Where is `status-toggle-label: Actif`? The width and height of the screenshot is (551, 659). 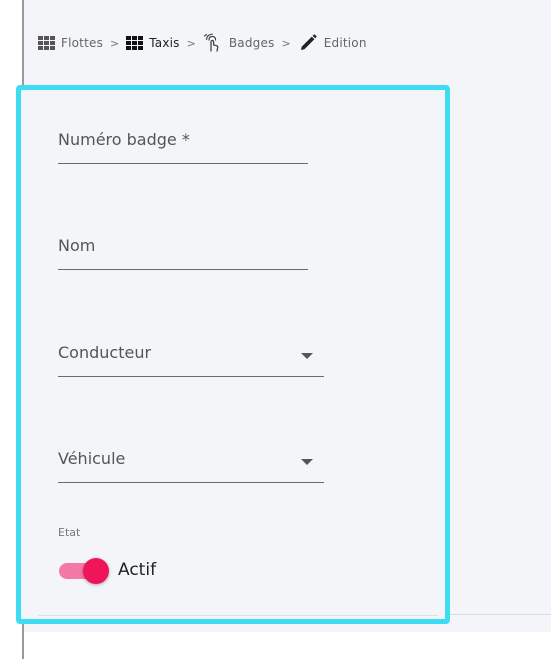
status-toggle-label: Actif is located at coordinates (137, 570).